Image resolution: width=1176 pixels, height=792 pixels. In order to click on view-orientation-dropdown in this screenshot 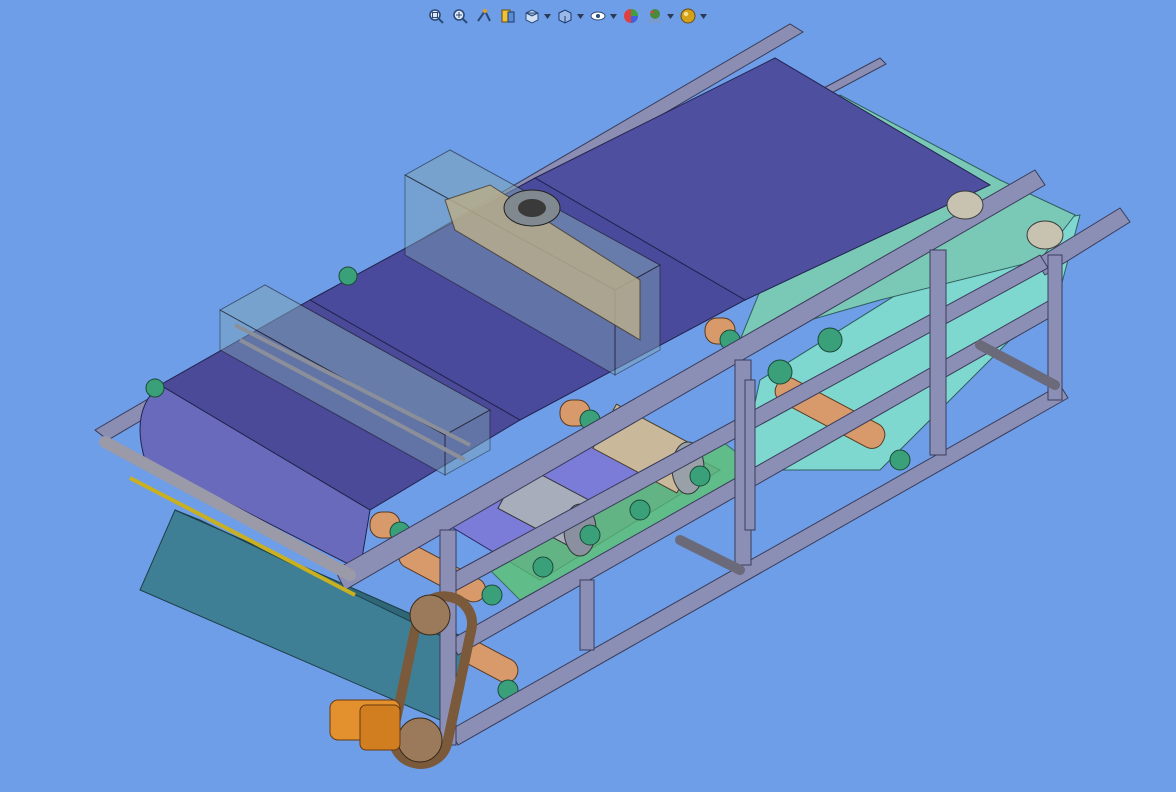, I will do `click(547, 16)`.